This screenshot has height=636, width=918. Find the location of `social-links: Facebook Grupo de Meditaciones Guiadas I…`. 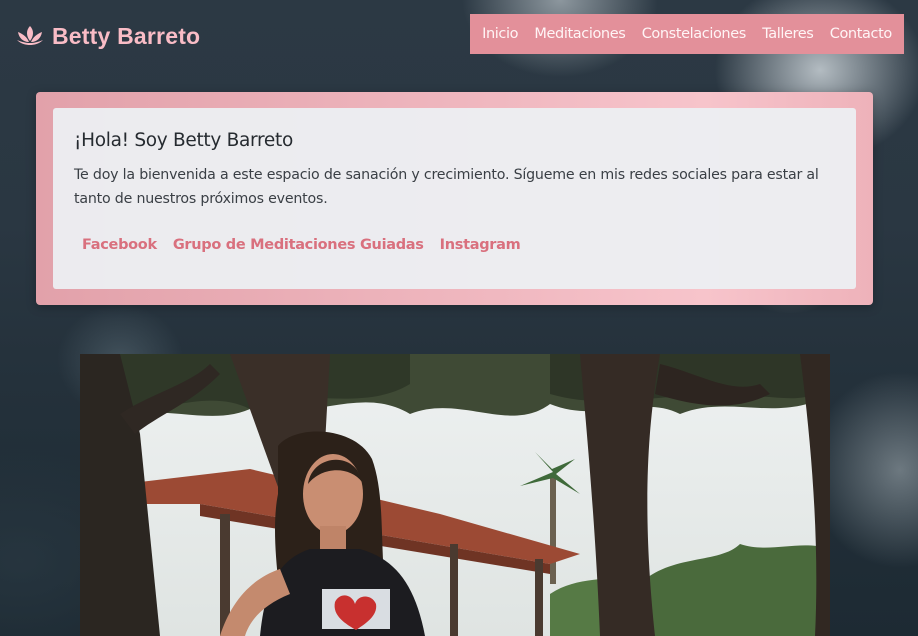

social-links: Facebook Grupo de Meditaciones Guiadas I… is located at coordinates (455, 245).